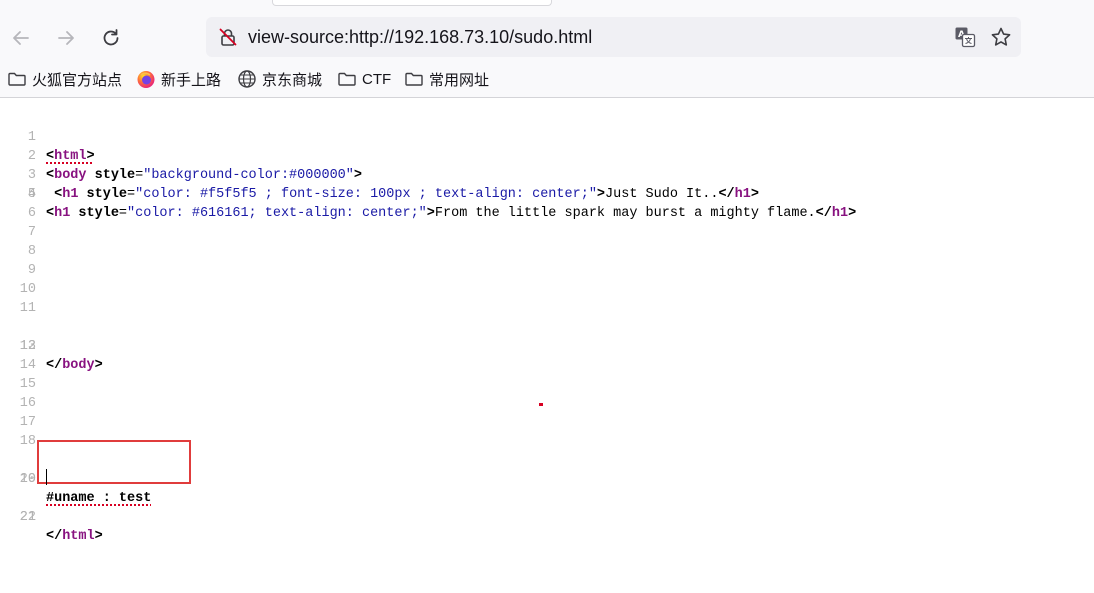  What do you see at coordinates (228, 37) in the screenshot?
I see `insecure-lock-icon` at bounding box center [228, 37].